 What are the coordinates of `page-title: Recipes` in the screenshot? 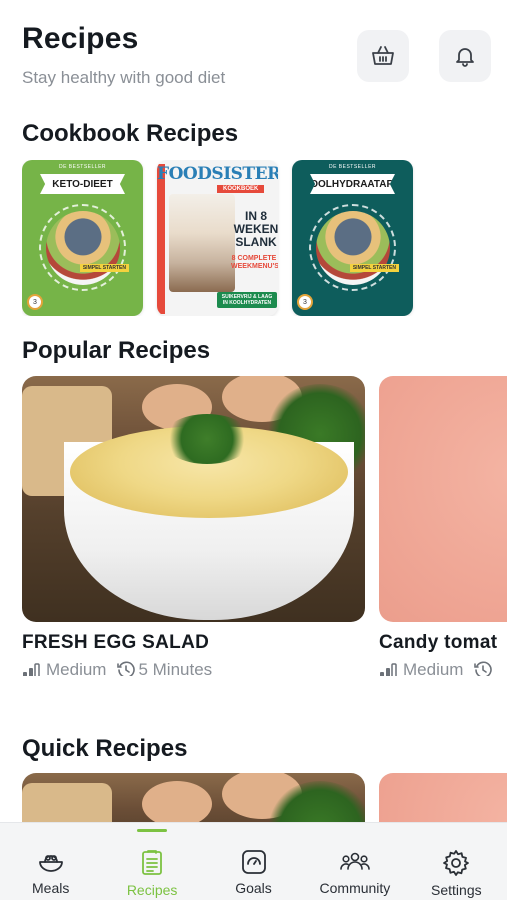 It's located at (80, 38).